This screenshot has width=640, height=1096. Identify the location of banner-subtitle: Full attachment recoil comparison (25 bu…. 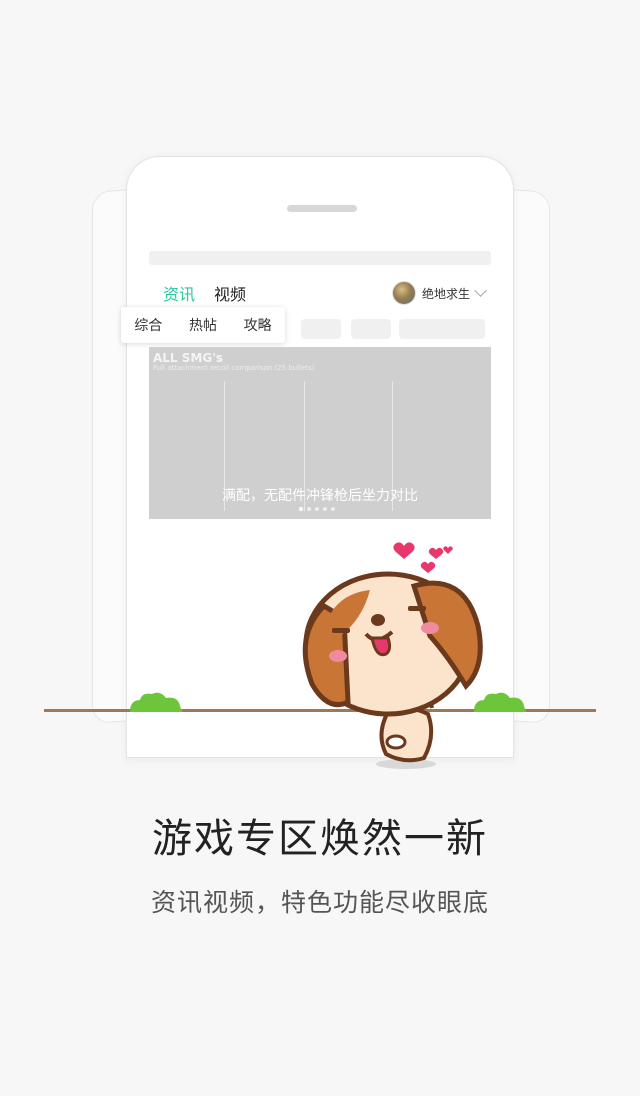
(234, 368).